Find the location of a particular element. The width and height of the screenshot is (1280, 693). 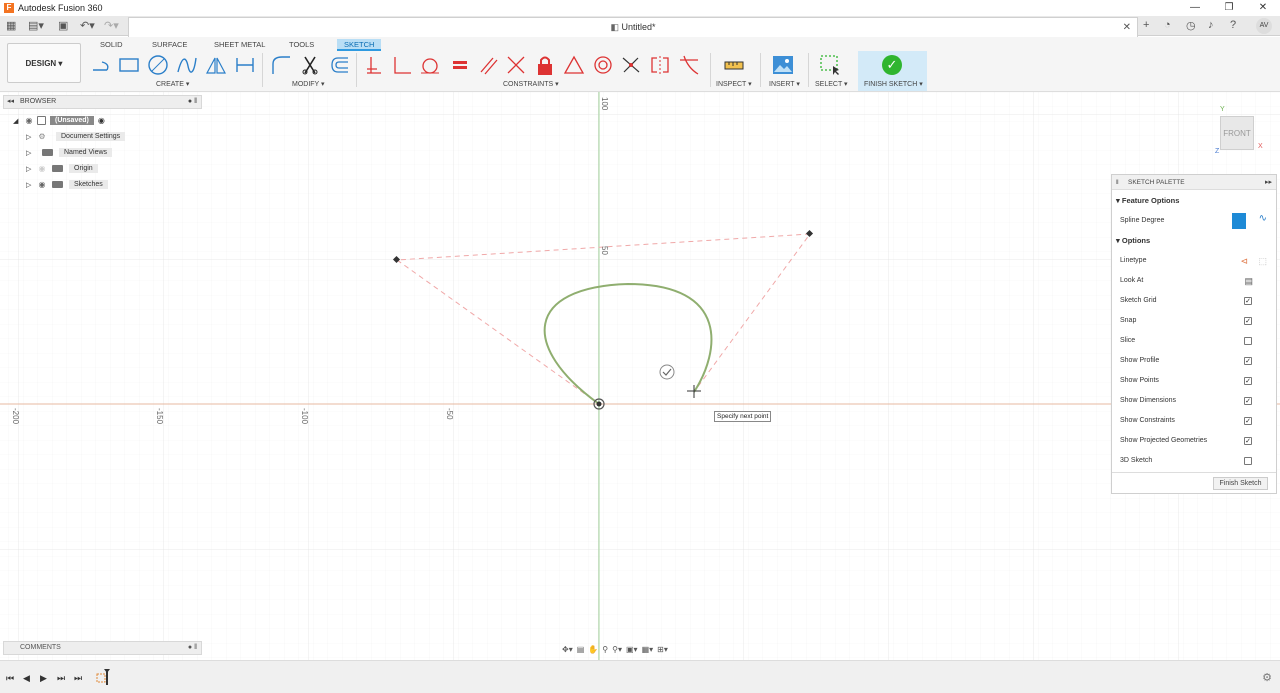

construction-linetype-icon: ⊲ is located at coordinates (1244, 261).